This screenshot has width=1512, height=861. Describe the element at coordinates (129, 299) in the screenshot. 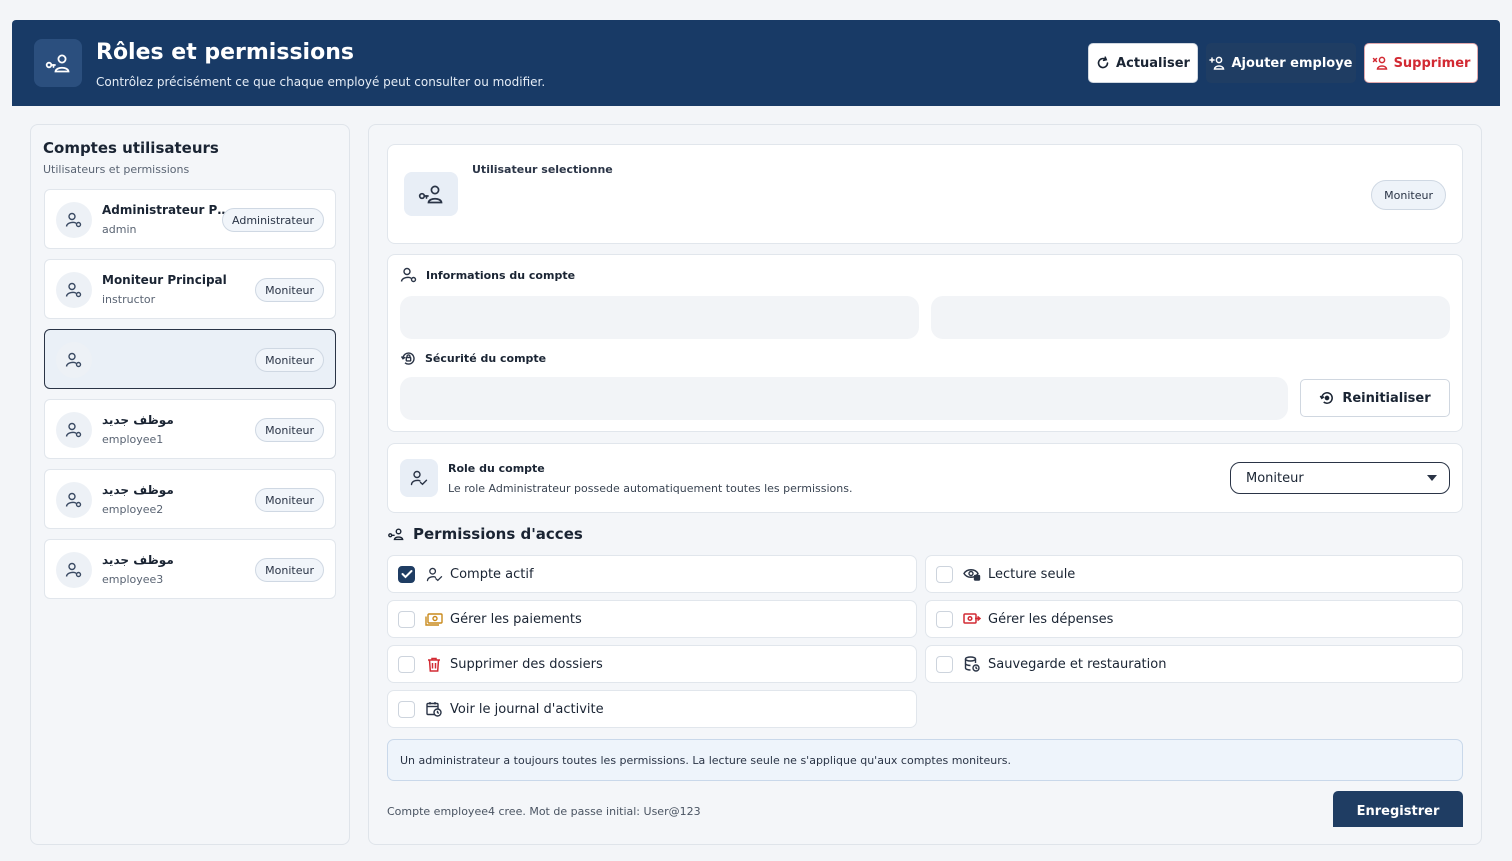

I see `user-login: instructor` at that location.